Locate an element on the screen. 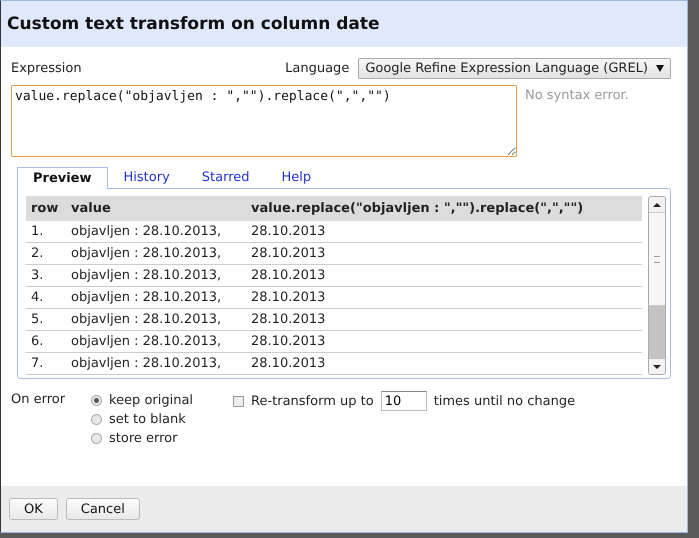 The height and width of the screenshot is (538, 699). tab: History is located at coordinates (147, 177).